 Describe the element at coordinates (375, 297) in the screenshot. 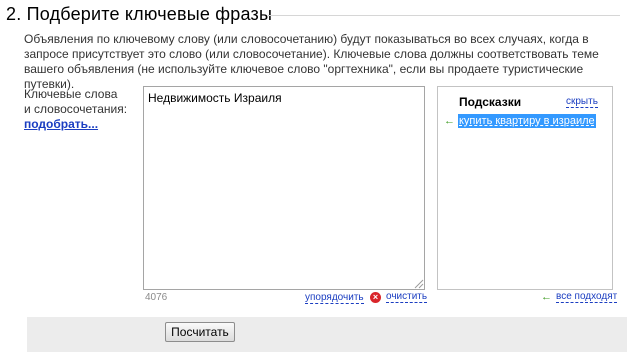

I see `close-circle-icon: ×` at that location.